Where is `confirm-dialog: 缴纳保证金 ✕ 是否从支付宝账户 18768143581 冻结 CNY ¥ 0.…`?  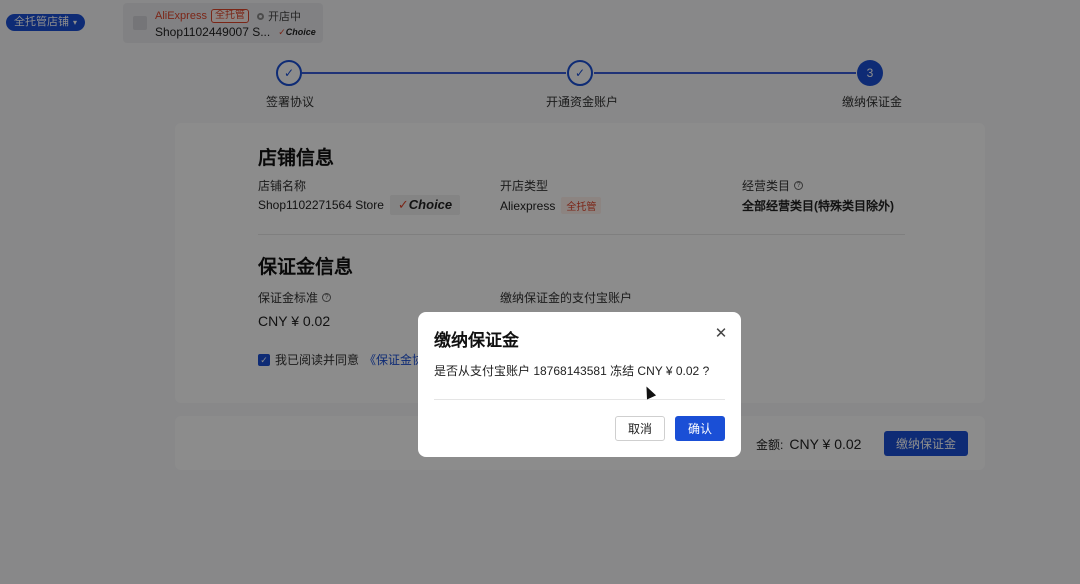 confirm-dialog: 缴纳保证金 ✕ 是否从支付宝账户 18768143581 冻结 CNY ¥ 0.… is located at coordinates (579, 384).